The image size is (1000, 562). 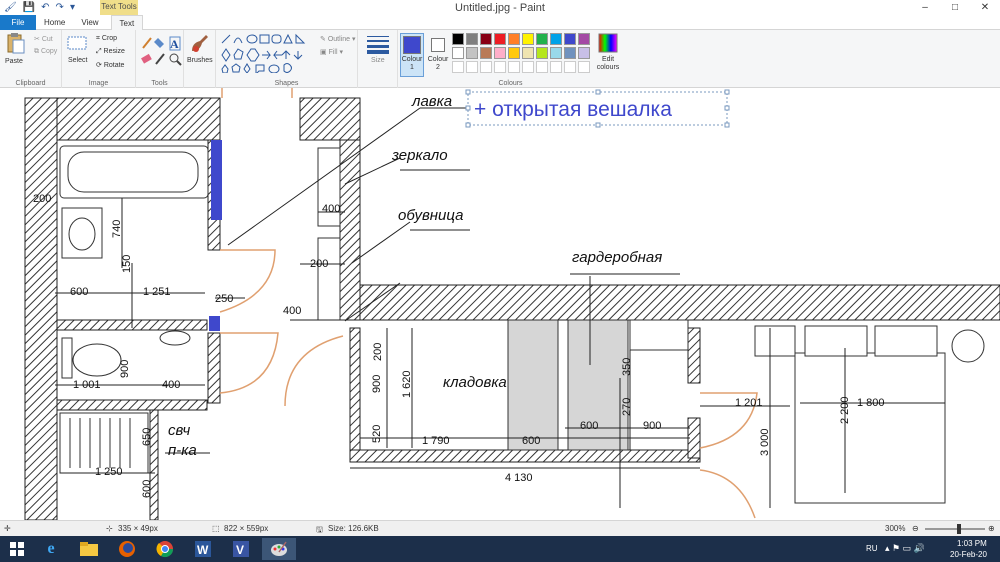 What do you see at coordinates (165, 549) in the screenshot?
I see `taskbar-chrome` at bounding box center [165, 549].